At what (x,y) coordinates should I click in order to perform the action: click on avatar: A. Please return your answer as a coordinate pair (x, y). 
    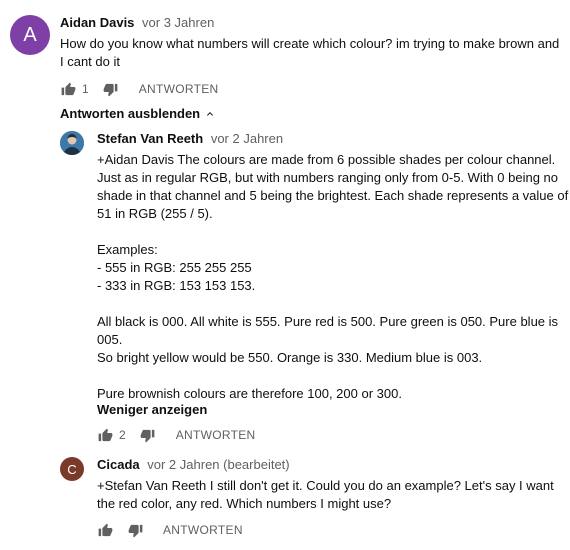
    Looking at the image, I should click on (30, 35).